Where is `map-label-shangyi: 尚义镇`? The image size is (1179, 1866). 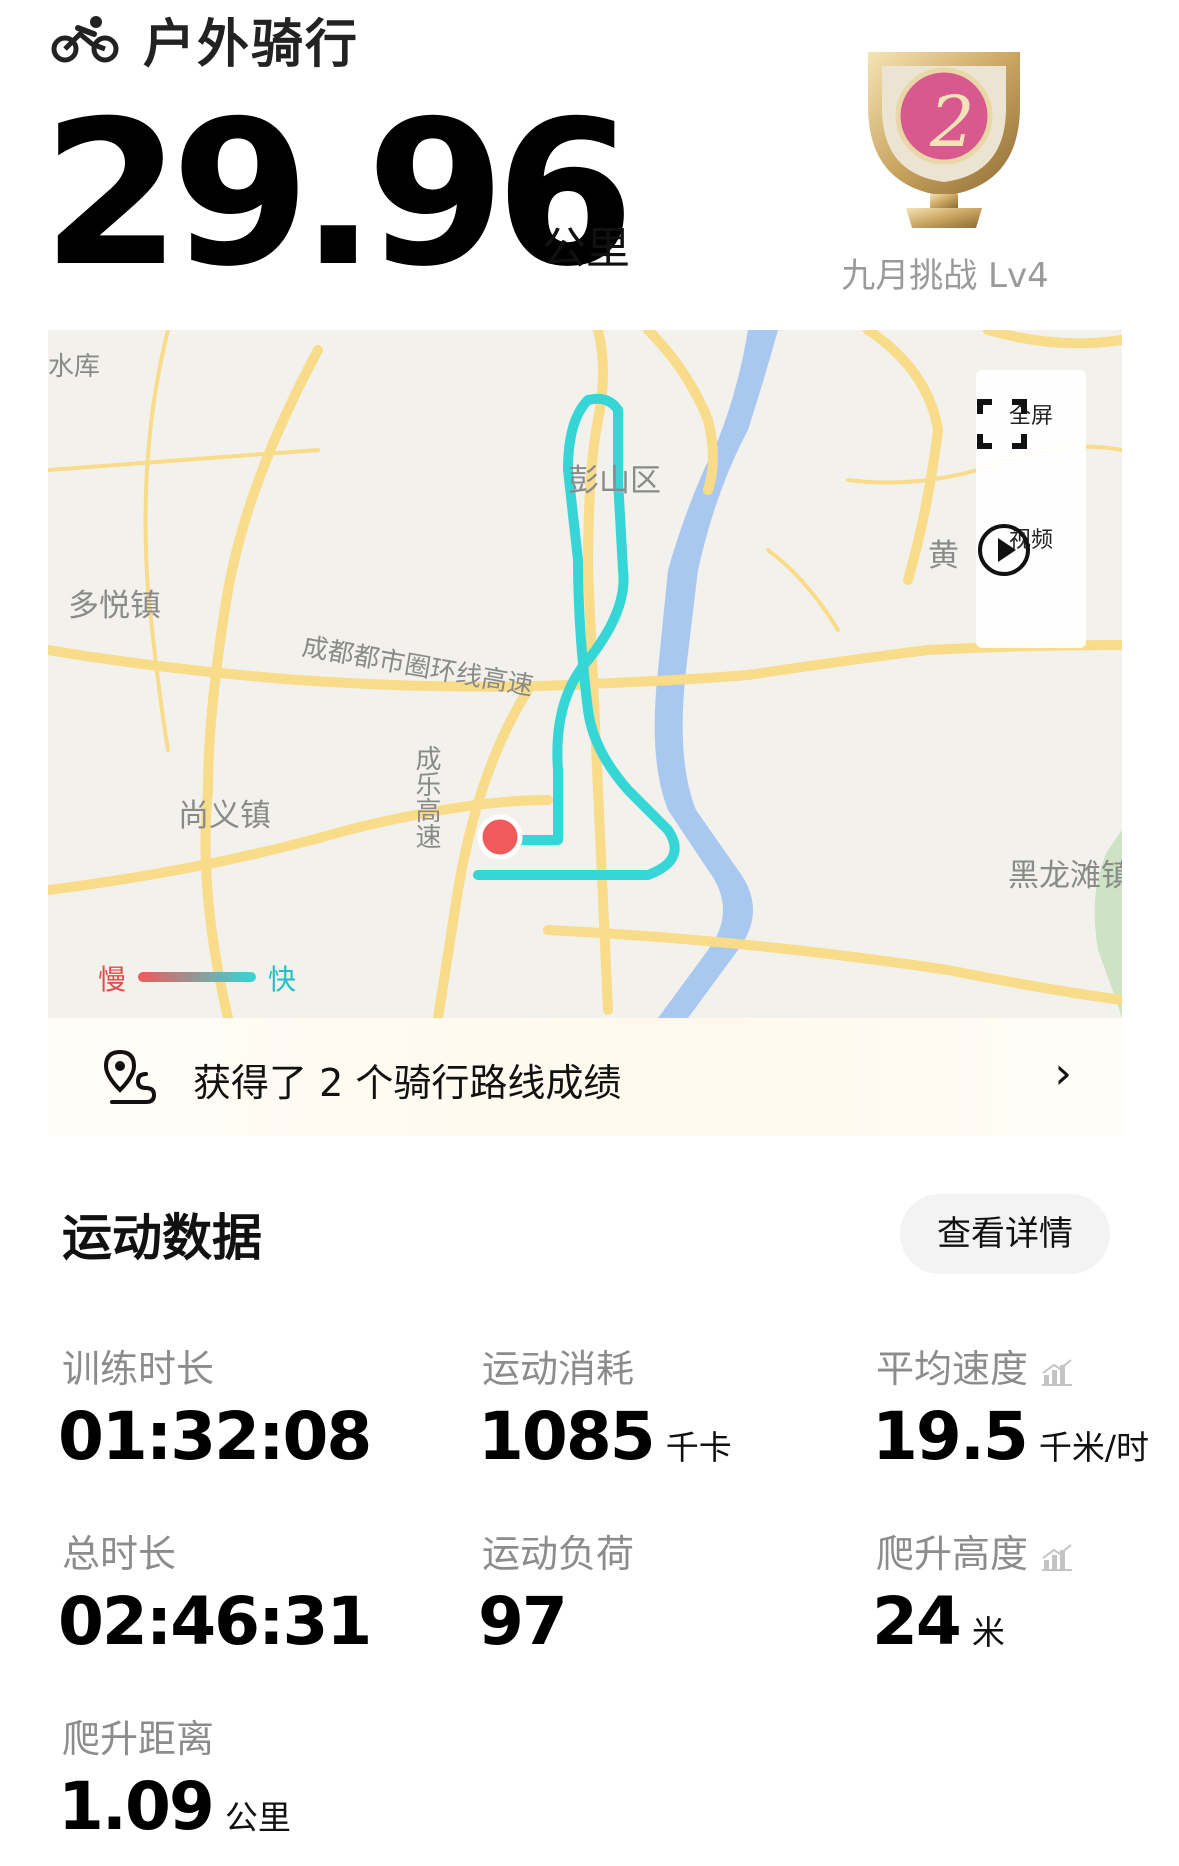 map-label-shangyi: 尚义镇 is located at coordinates (224, 816).